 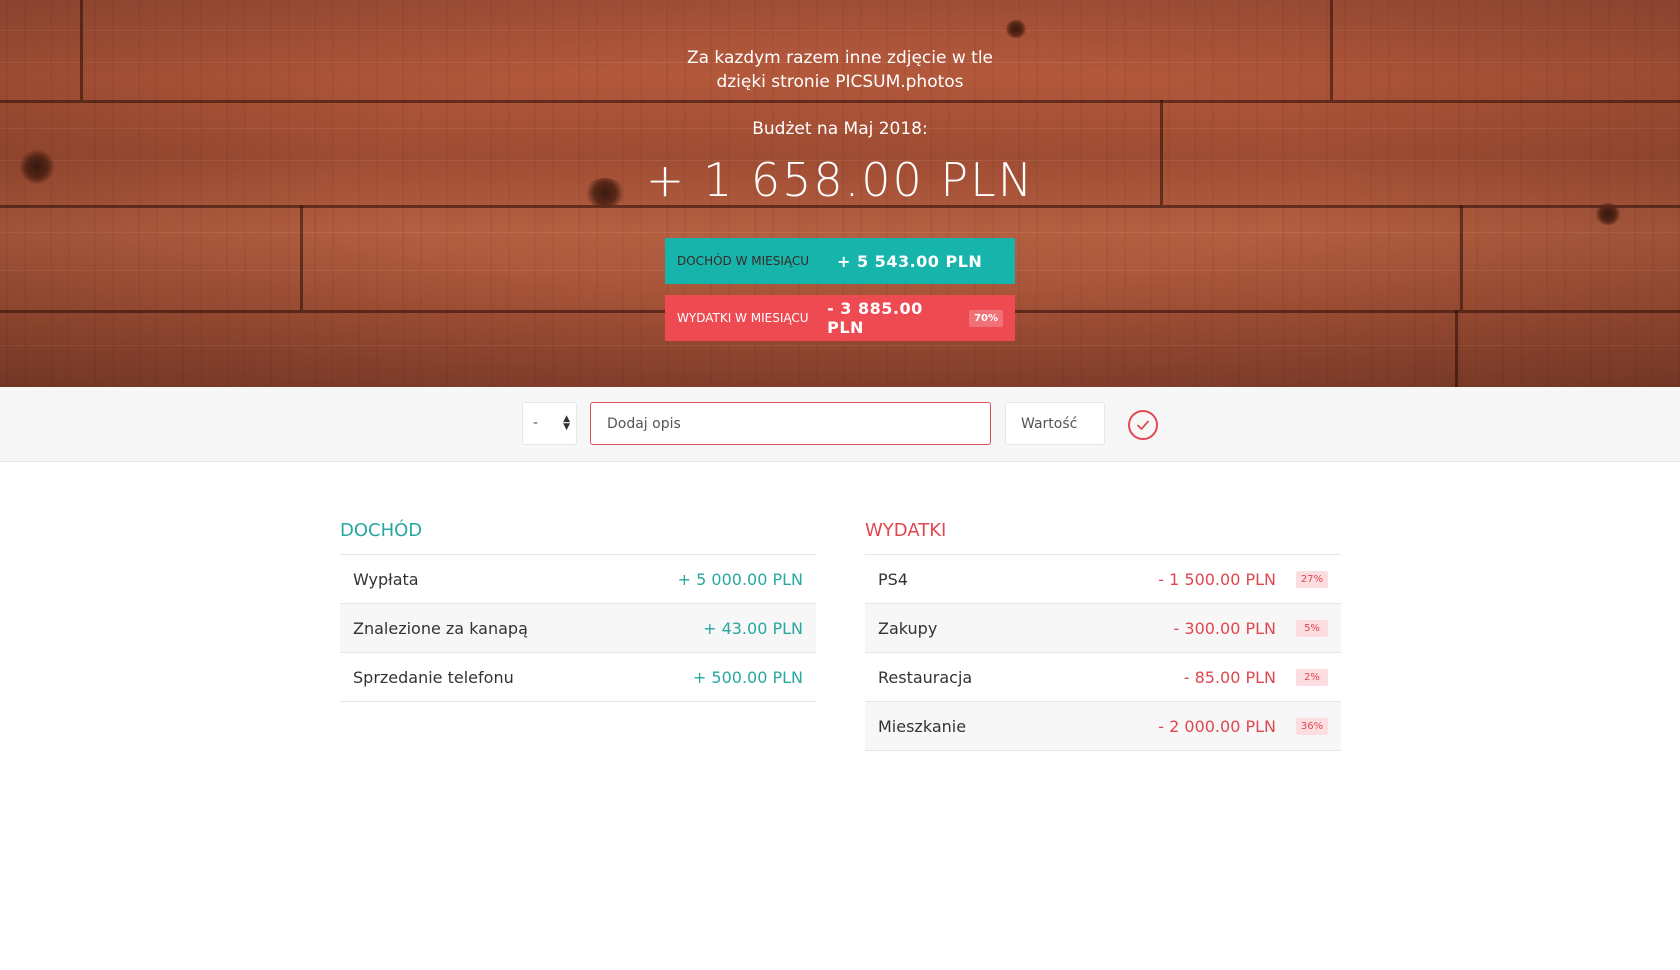 I want to click on type-select-value: -, so click(x=536, y=423).